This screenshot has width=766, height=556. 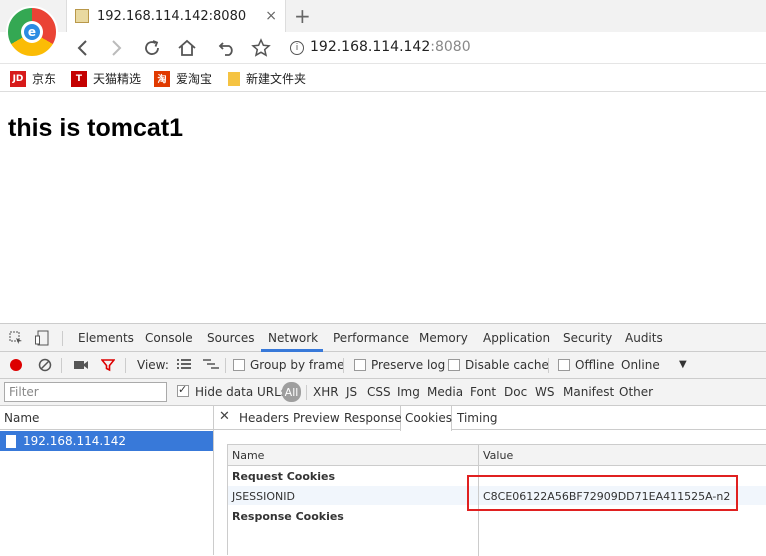 I want to click on back-icon, so click(x=82, y=48).